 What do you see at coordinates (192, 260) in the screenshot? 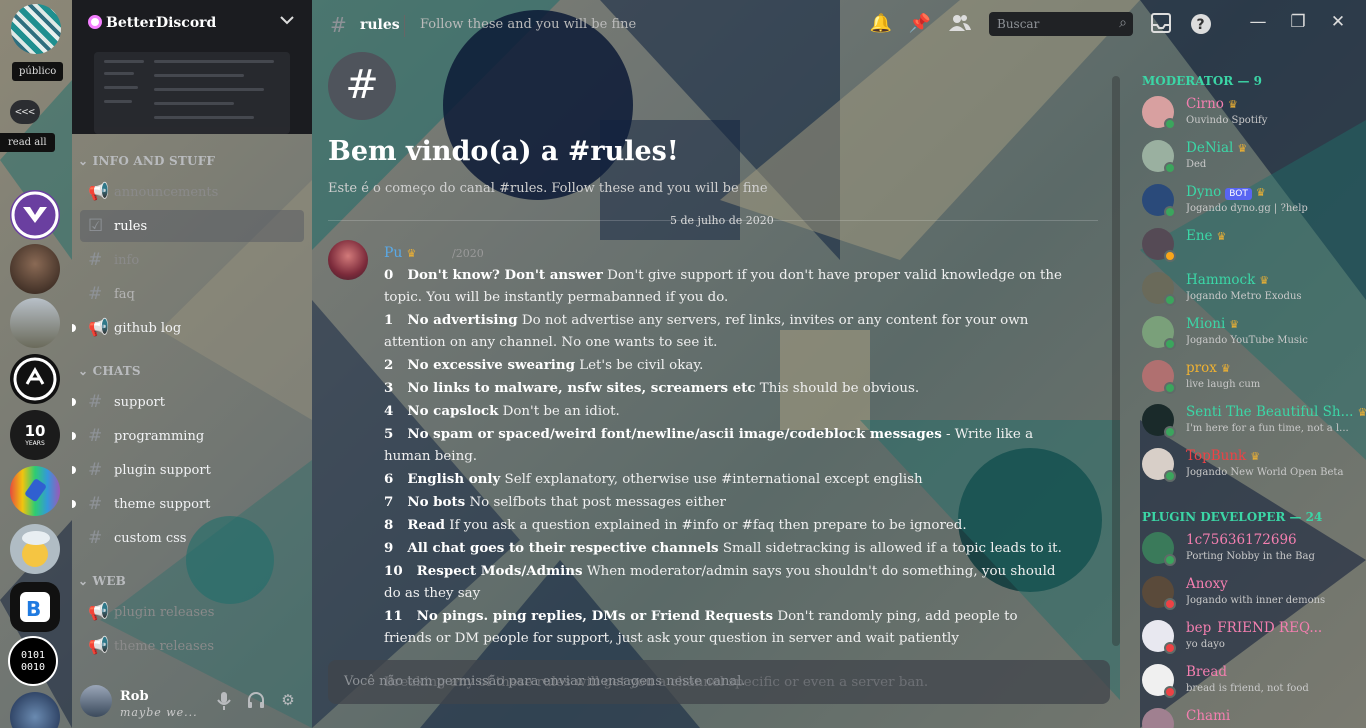
I see `channel-info: # info` at bounding box center [192, 260].